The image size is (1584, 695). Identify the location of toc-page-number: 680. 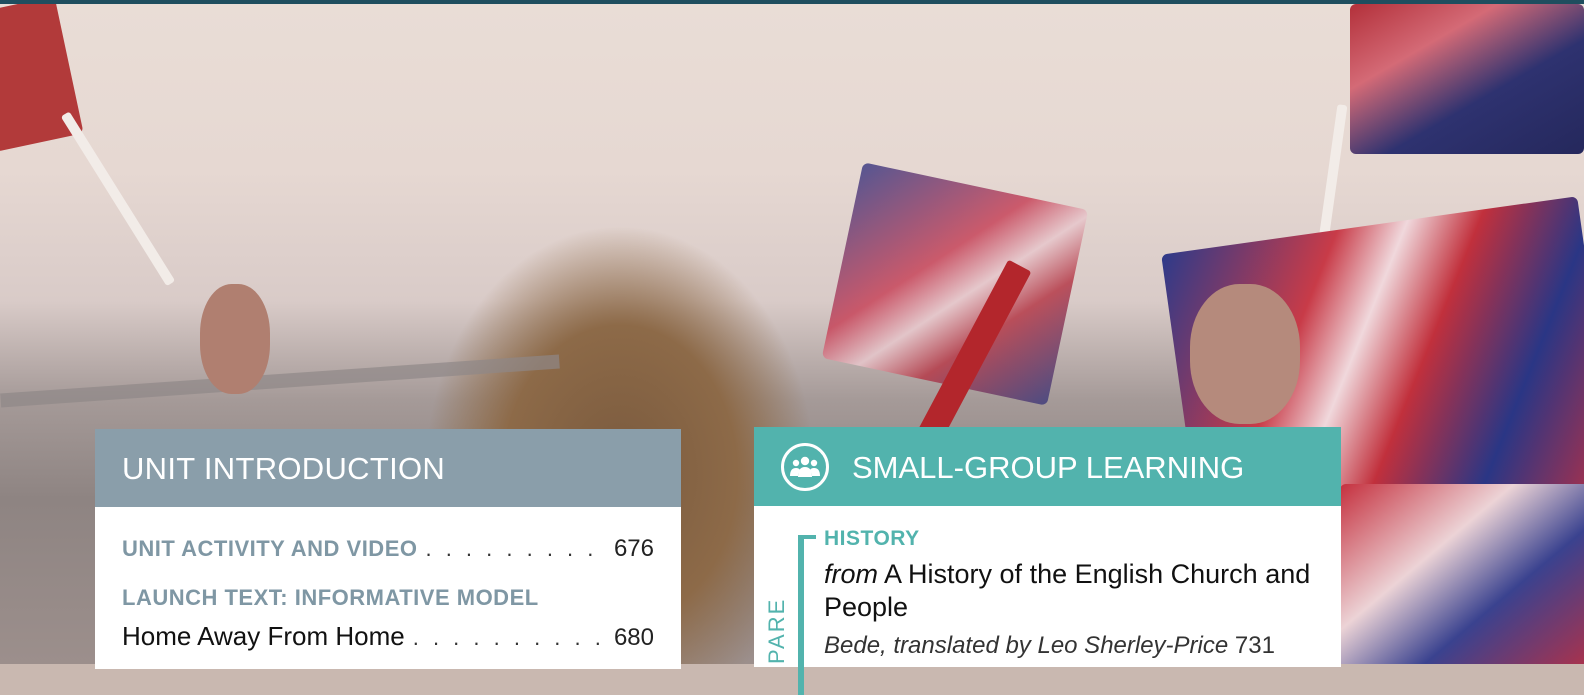
(633, 637).